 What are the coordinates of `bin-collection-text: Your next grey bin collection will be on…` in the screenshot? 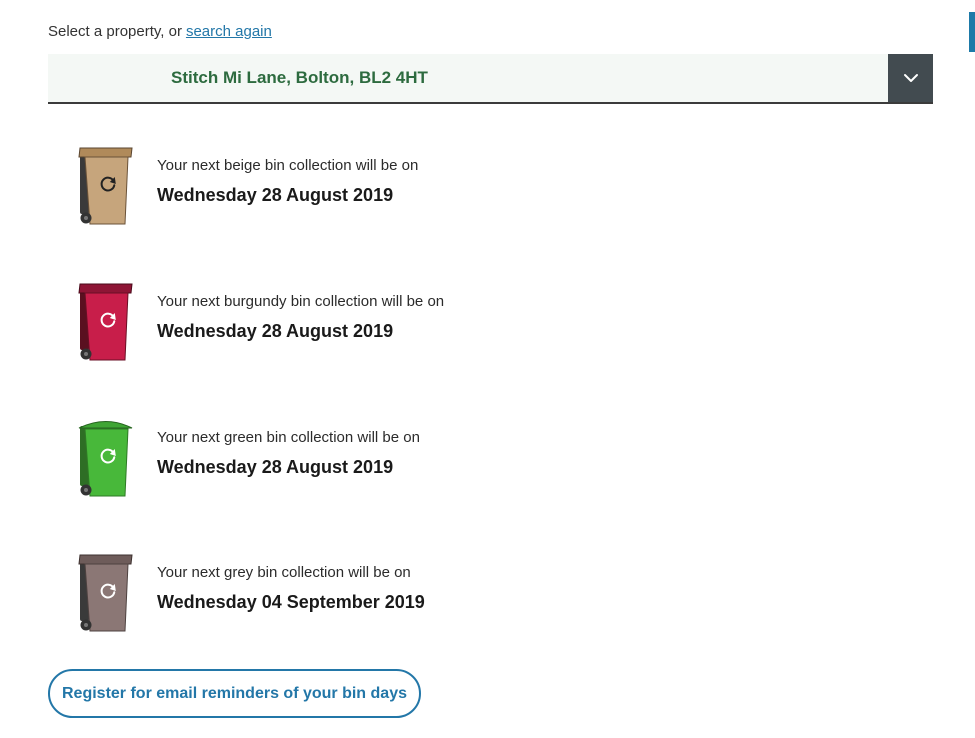 It's located at (291, 588).